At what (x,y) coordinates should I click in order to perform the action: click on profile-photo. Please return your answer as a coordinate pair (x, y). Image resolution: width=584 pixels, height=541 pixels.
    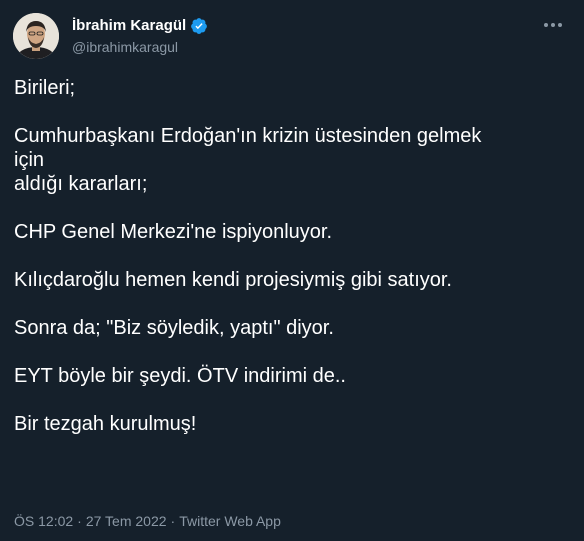
    Looking at the image, I should click on (36, 36).